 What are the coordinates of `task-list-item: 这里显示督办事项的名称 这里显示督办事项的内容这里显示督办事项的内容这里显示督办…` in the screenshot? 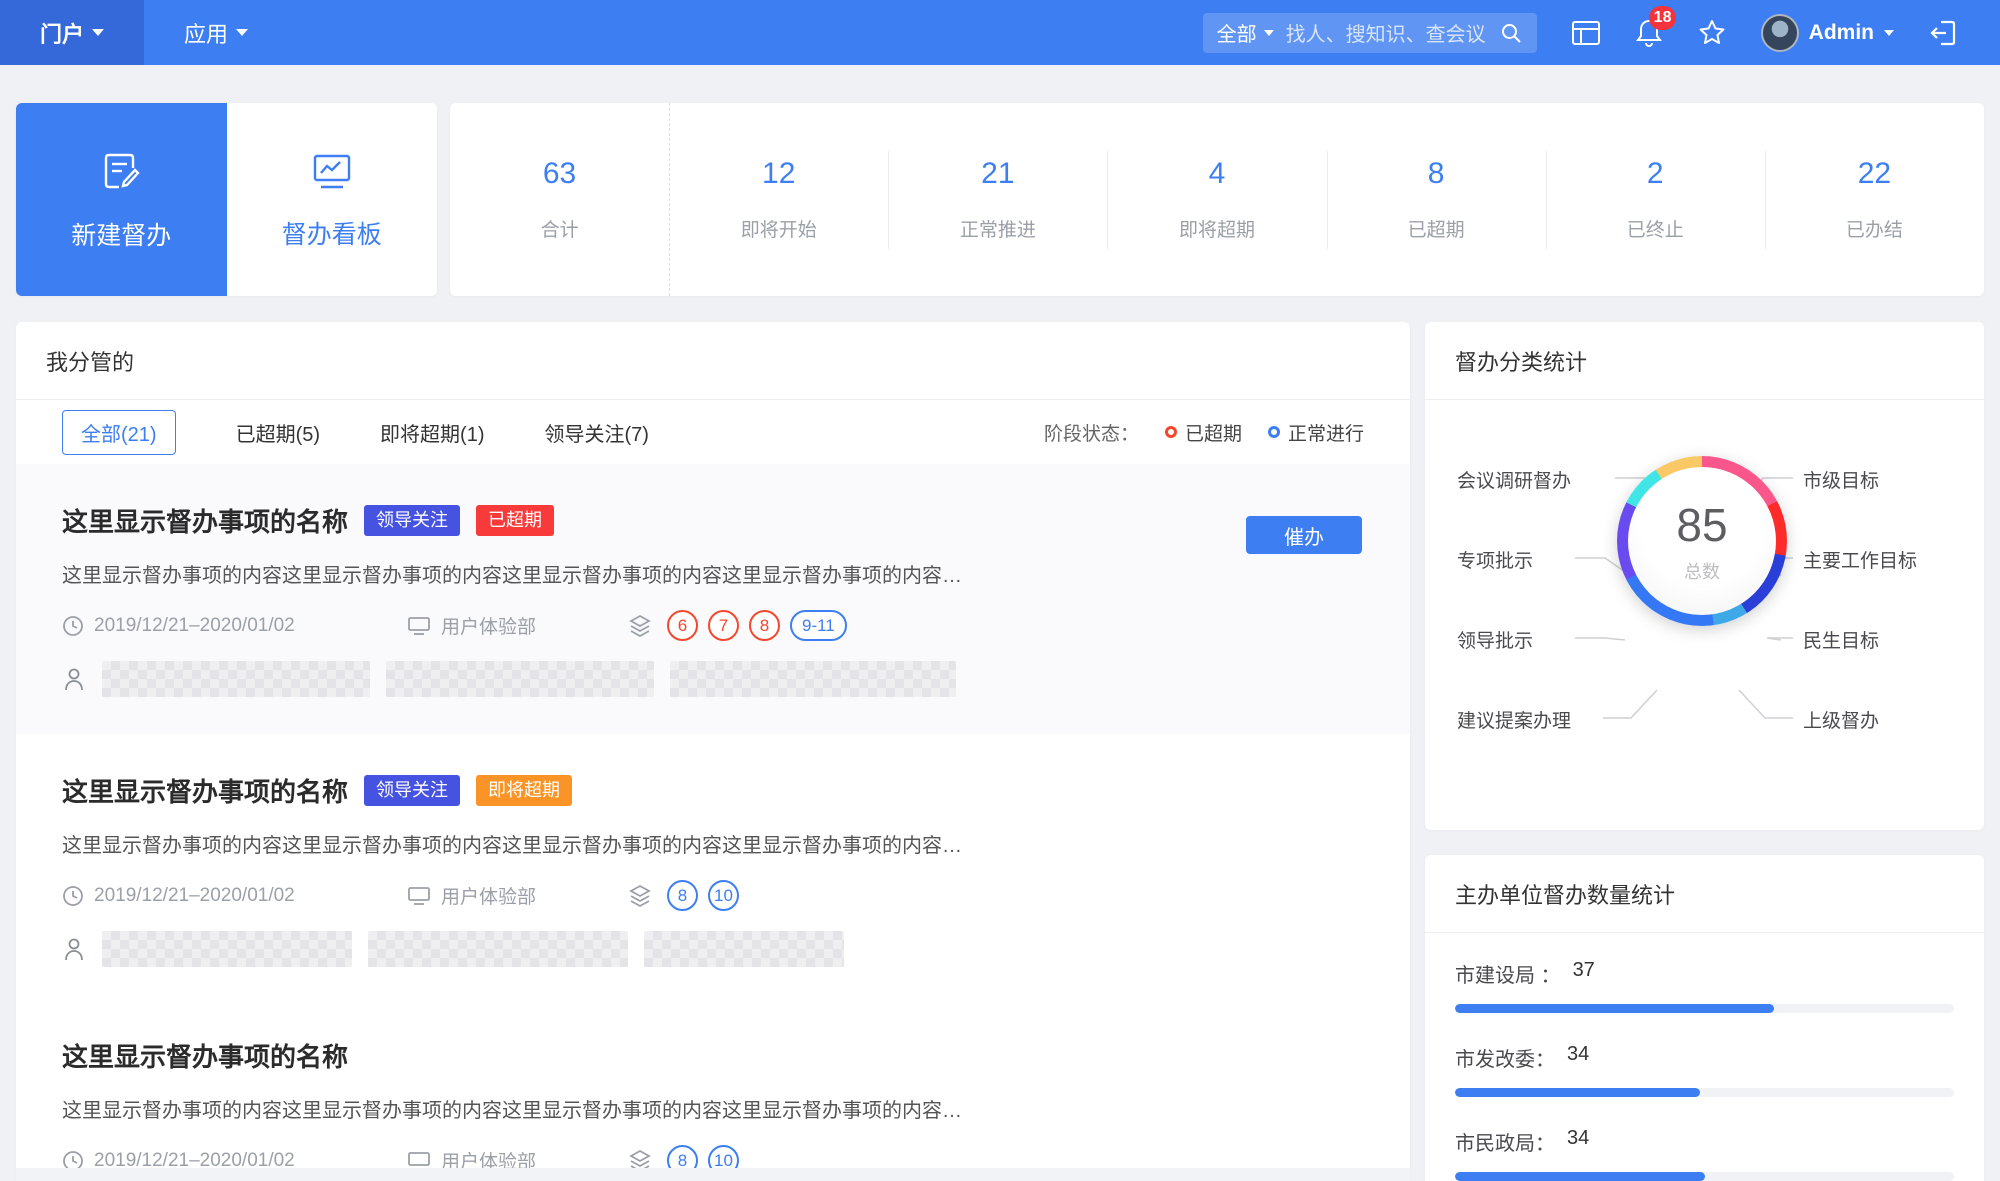 It's located at (713, 1087).